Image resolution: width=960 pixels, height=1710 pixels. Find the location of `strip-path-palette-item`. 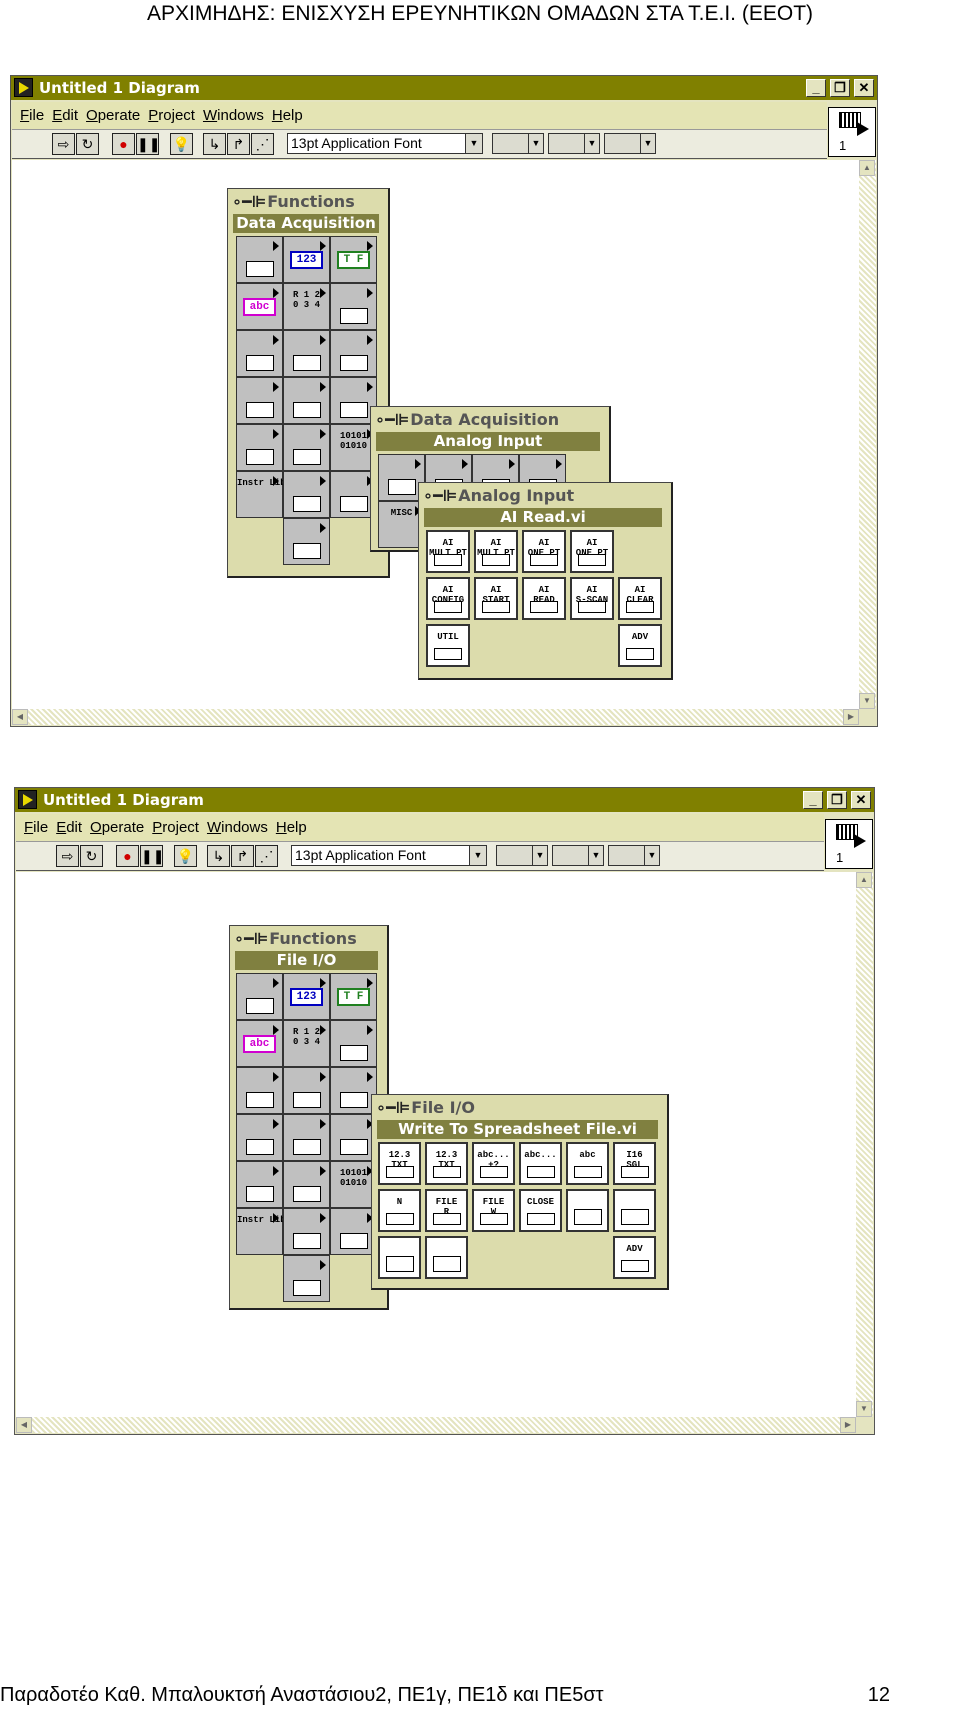

strip-path-palette-item is located at coordinates (634, 1210).